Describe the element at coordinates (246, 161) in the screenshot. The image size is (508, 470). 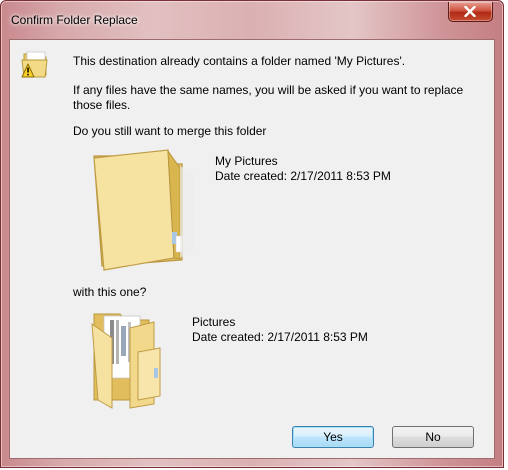
I see `source-folder-name: My Pictures` at that location.